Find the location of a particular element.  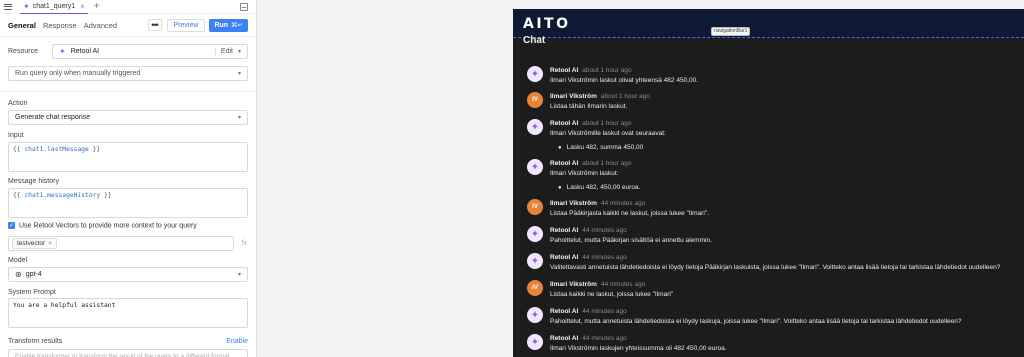

vector-select-row: testvector × fx is located at coordinates (128, 244).